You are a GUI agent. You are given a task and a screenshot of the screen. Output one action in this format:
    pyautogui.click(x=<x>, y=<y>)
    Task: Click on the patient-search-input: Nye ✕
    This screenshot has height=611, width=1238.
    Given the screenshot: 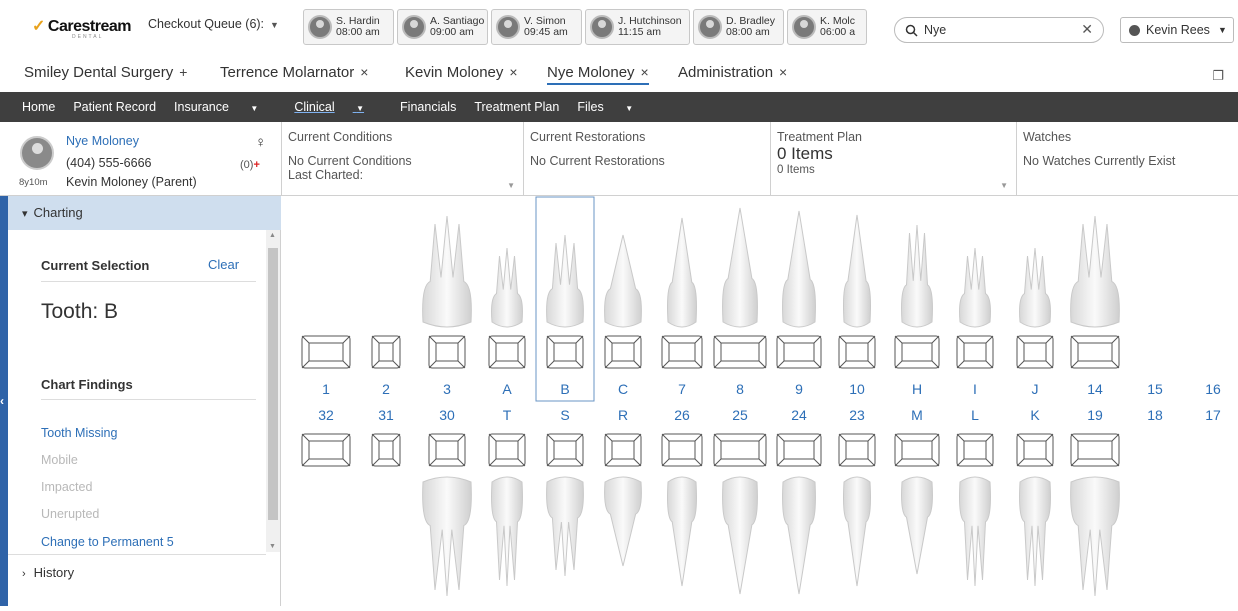 What is the action you would take?
    pyautogui.click(x=999, y=30)
    